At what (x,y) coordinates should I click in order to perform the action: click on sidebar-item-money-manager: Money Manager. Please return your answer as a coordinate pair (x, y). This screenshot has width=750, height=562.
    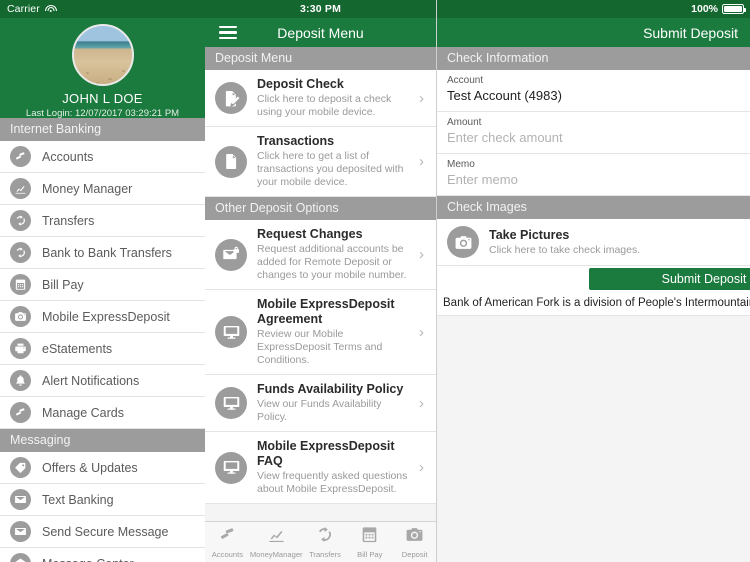
    Looking at the image, I should click on (102, 189).